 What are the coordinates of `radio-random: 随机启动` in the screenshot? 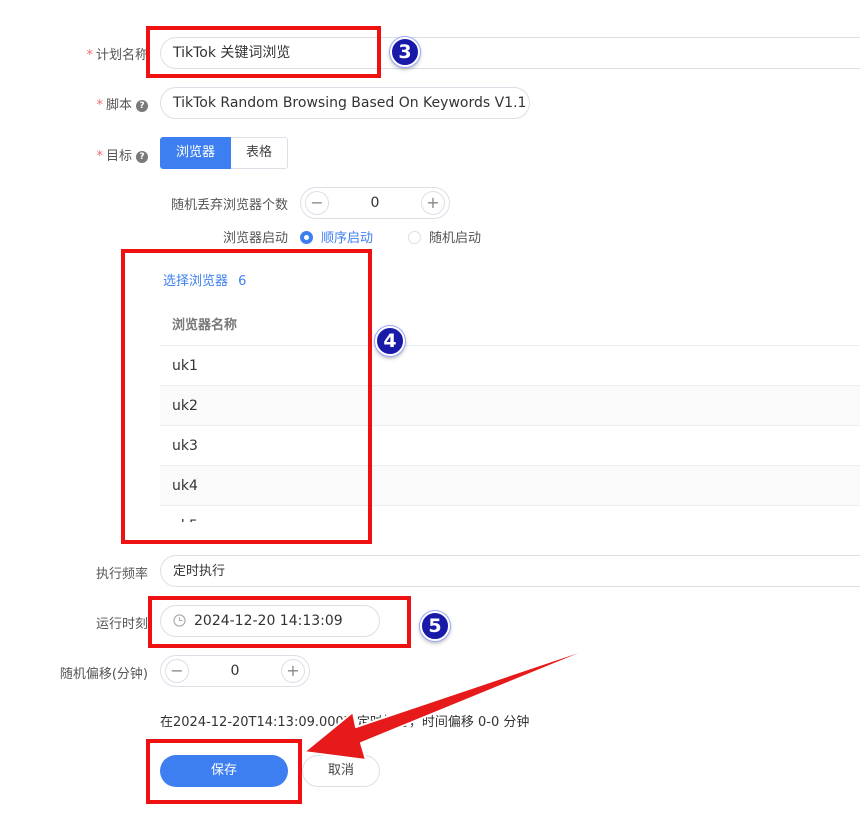 It's located at (444, 236).